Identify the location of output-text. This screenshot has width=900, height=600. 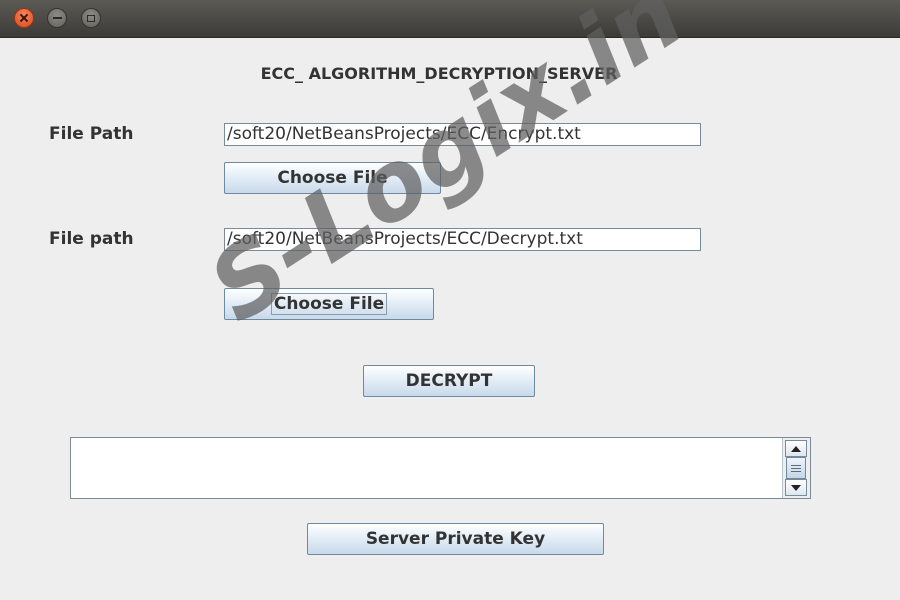
(440, 442).